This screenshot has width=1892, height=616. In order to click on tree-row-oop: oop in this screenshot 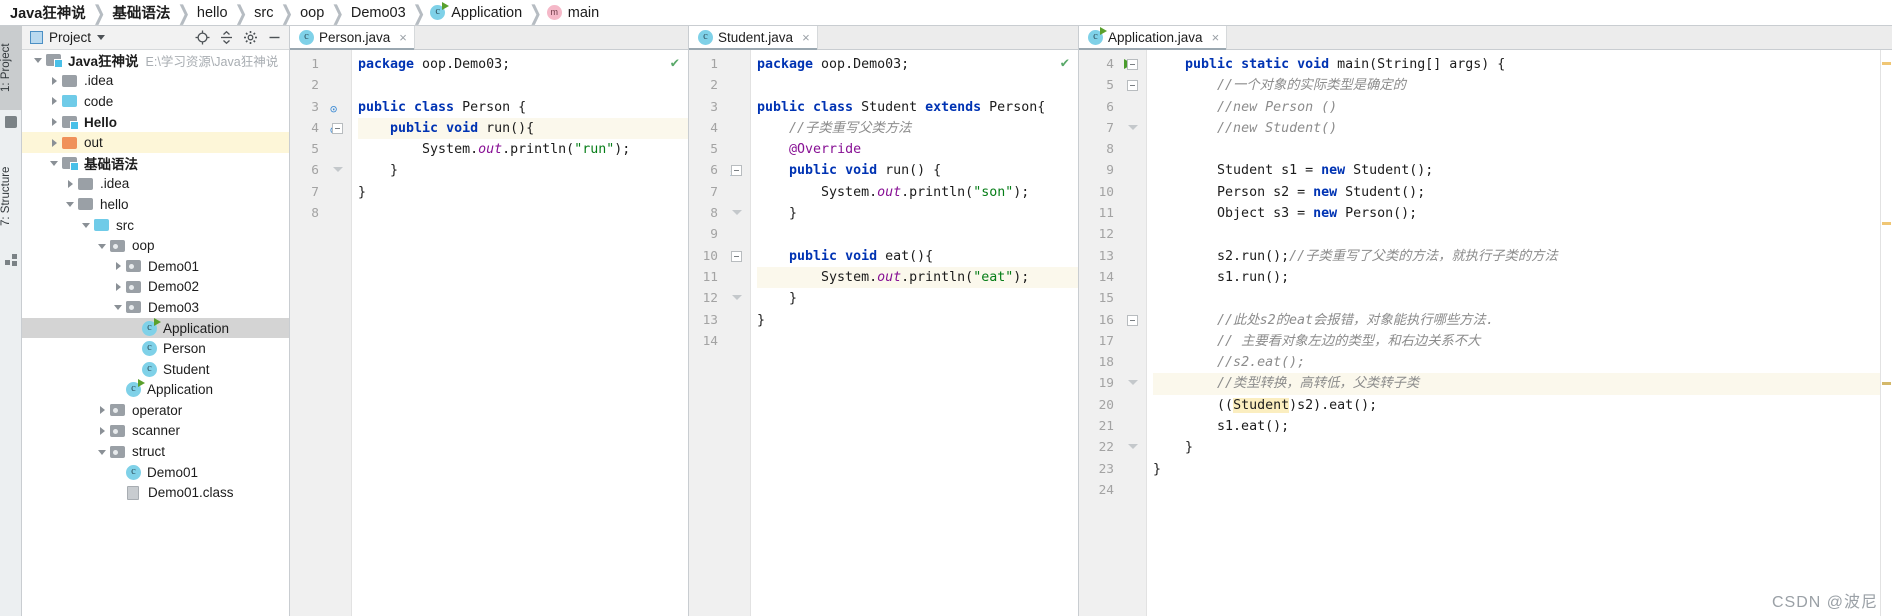, I will do `click(155, 245)`.